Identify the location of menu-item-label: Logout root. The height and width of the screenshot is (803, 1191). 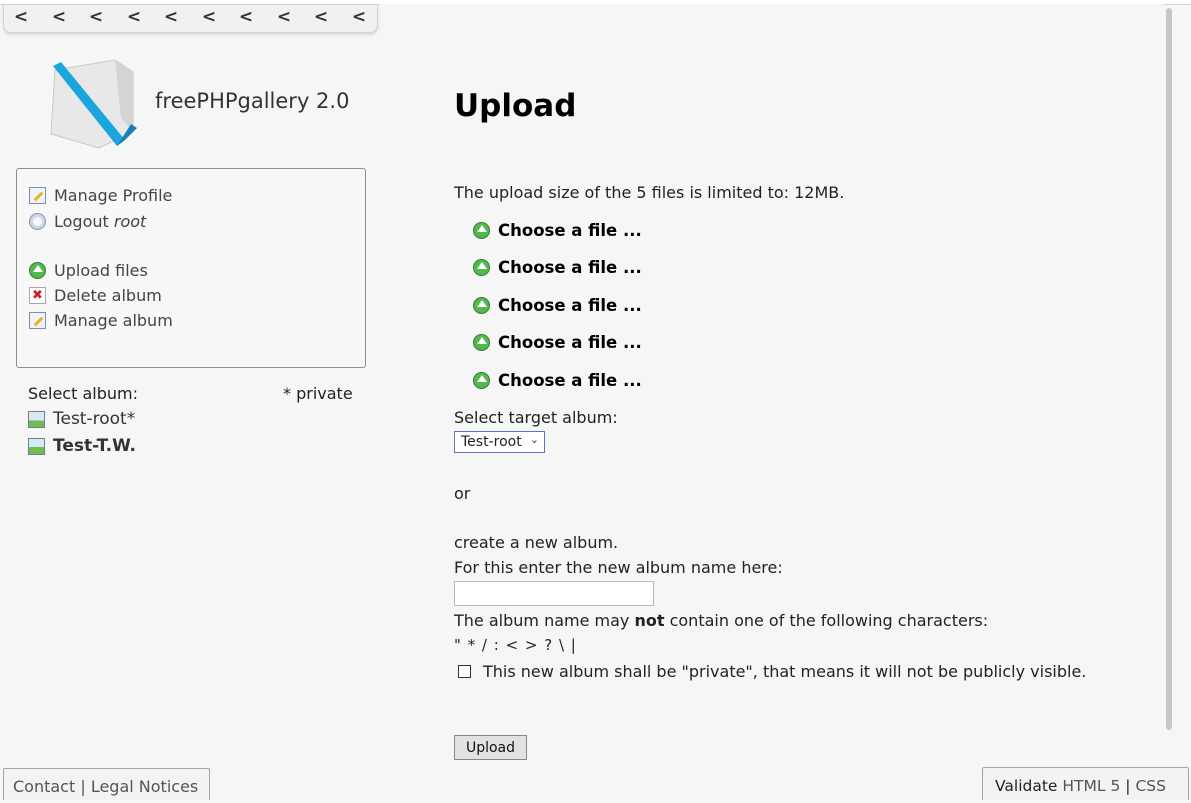
(100, 221).